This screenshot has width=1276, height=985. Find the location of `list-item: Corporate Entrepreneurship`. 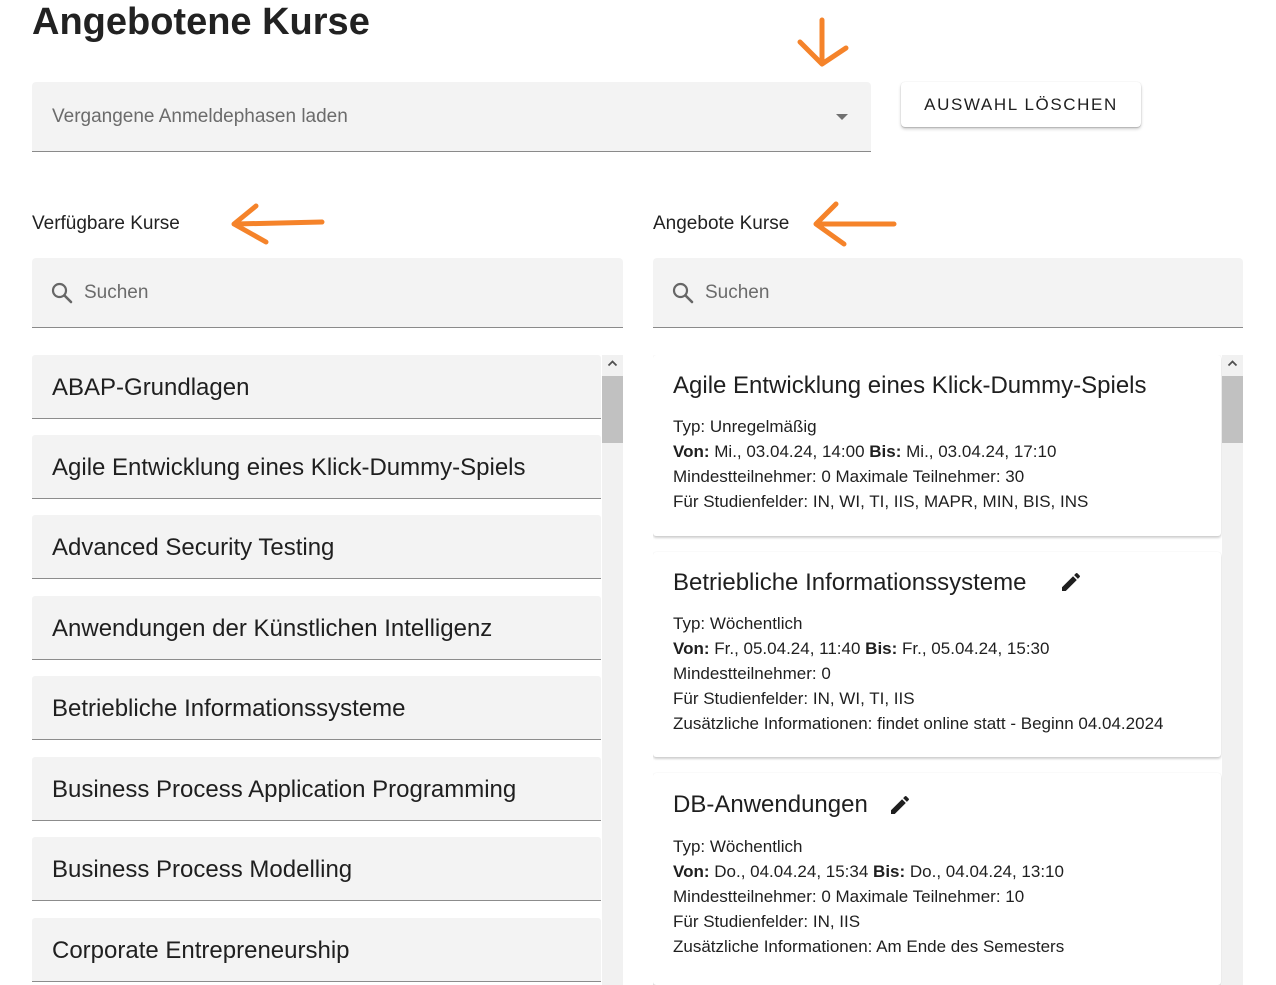

list-item: Corporate Entrepreneurship is located at coordinates (316, 950).